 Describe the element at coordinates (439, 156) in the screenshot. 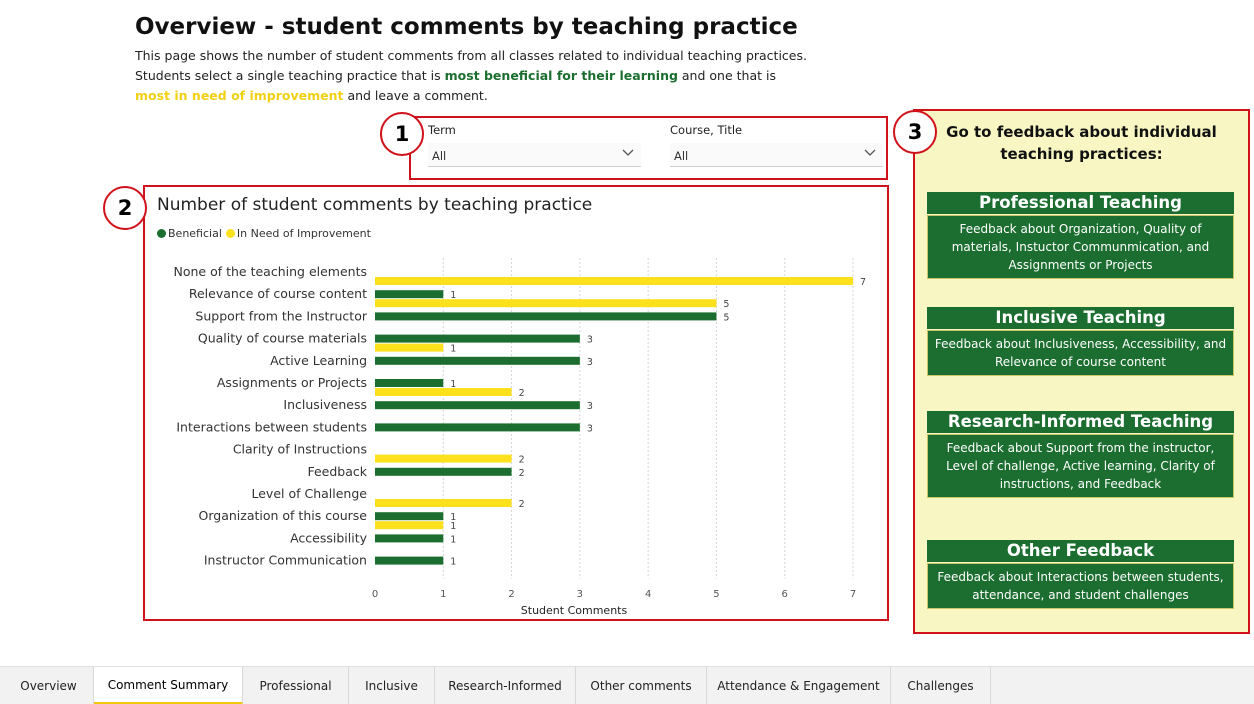

I see `term-dropdown-value: All` at that location.